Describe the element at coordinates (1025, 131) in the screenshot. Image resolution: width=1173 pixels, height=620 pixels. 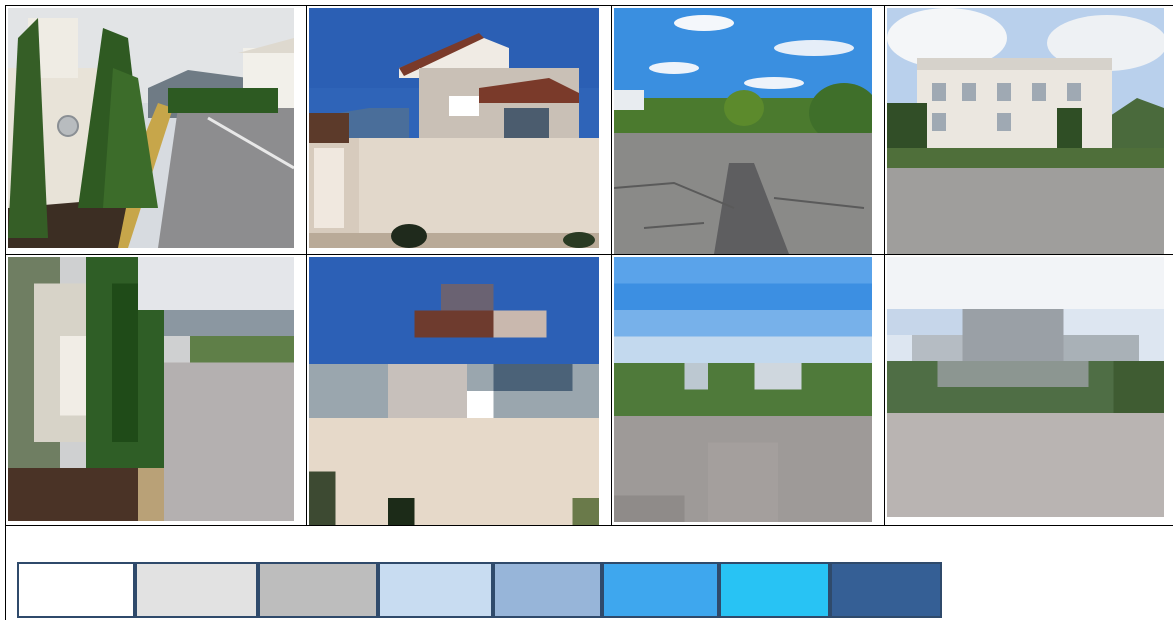
I see `photo-apartment-building-street` at that location.